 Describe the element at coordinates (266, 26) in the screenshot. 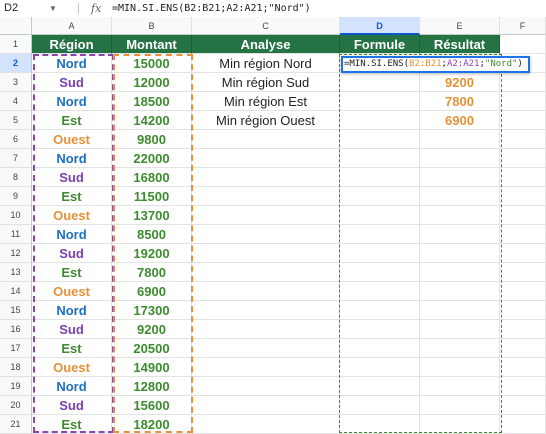

I see `column-header-c: C` at that location.